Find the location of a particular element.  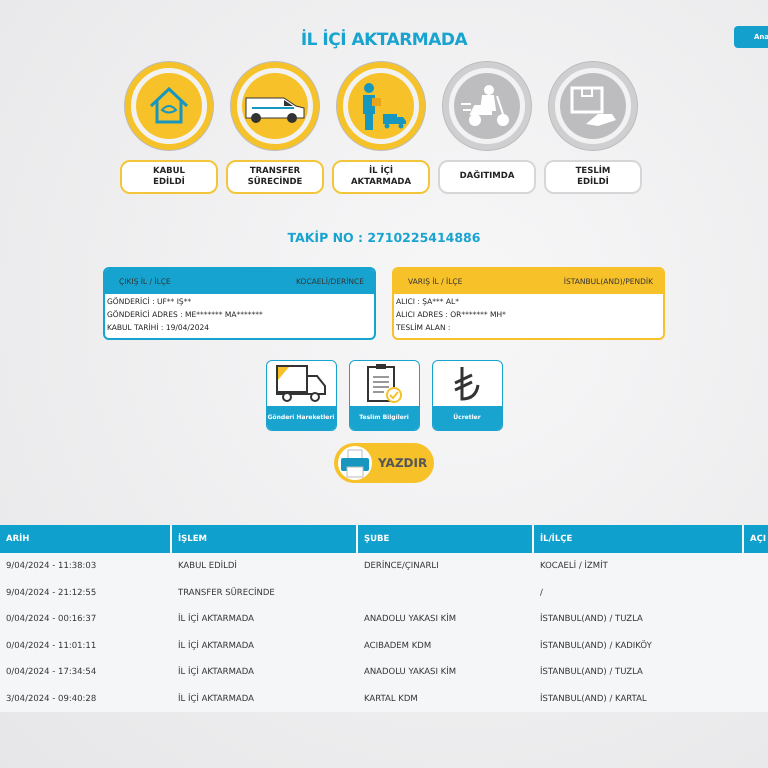

printer-icon is located at coordinates (355, 463).